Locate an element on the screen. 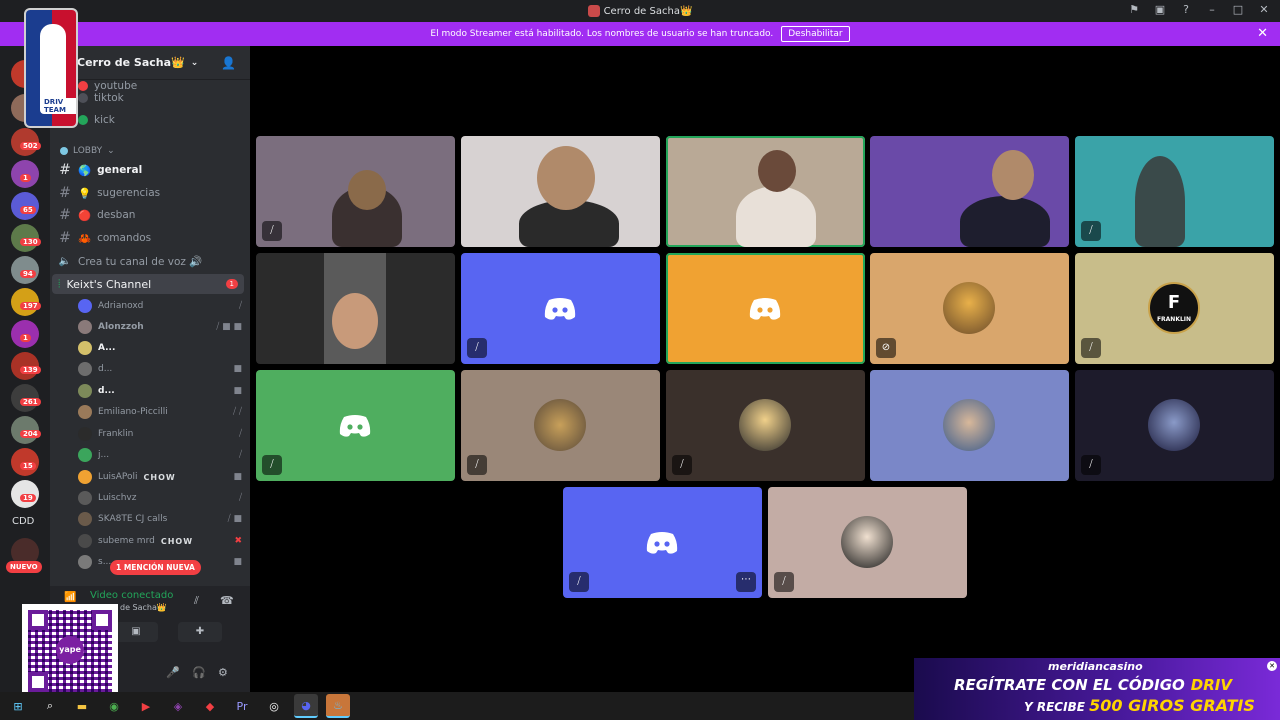 The width and height of the screenshot is (1280, 720). voice-channel-keixt: ⦙ Keixt's Channel 1 is located at coordinates (148, 284).